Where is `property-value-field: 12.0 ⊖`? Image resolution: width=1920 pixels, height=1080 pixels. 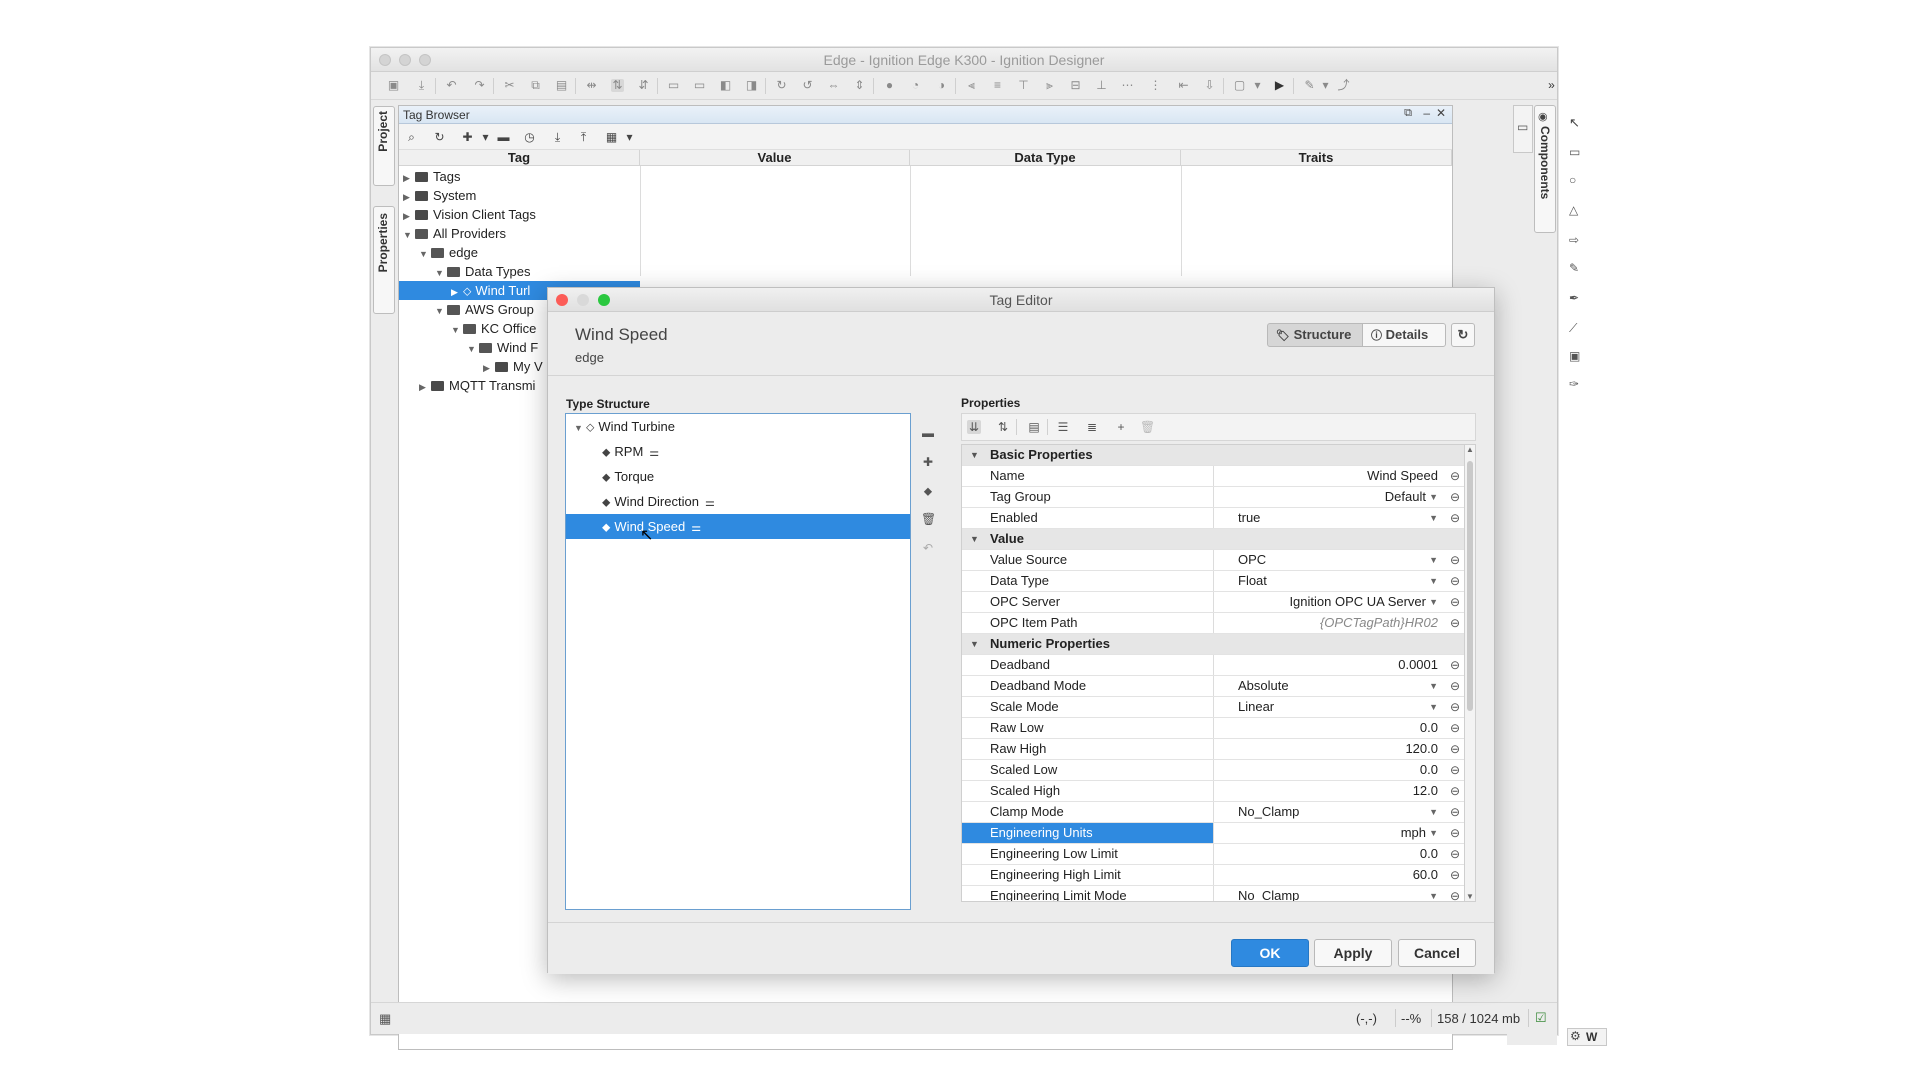
property-value-field: 12.0 ⊖ is located at coordinates (1339, 791).